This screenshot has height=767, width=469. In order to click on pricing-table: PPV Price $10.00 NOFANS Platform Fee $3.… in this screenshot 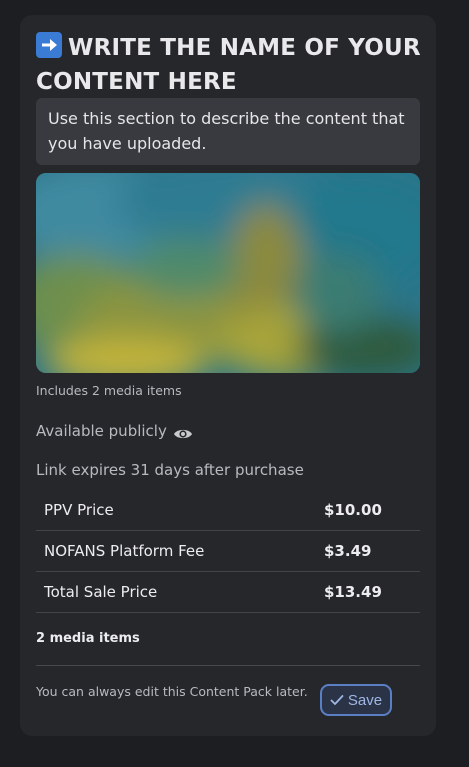, I will do `click(228, 551)`.